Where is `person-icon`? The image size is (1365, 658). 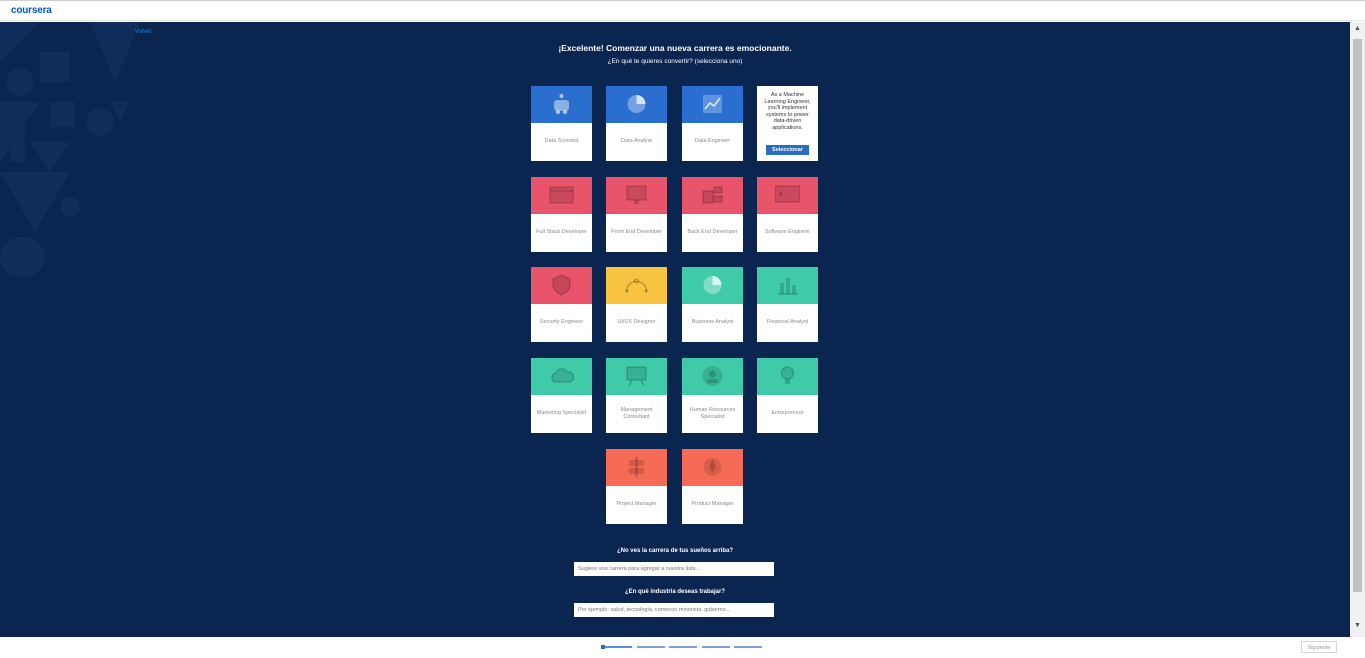
person-icon is located at coordinates (712, 376).